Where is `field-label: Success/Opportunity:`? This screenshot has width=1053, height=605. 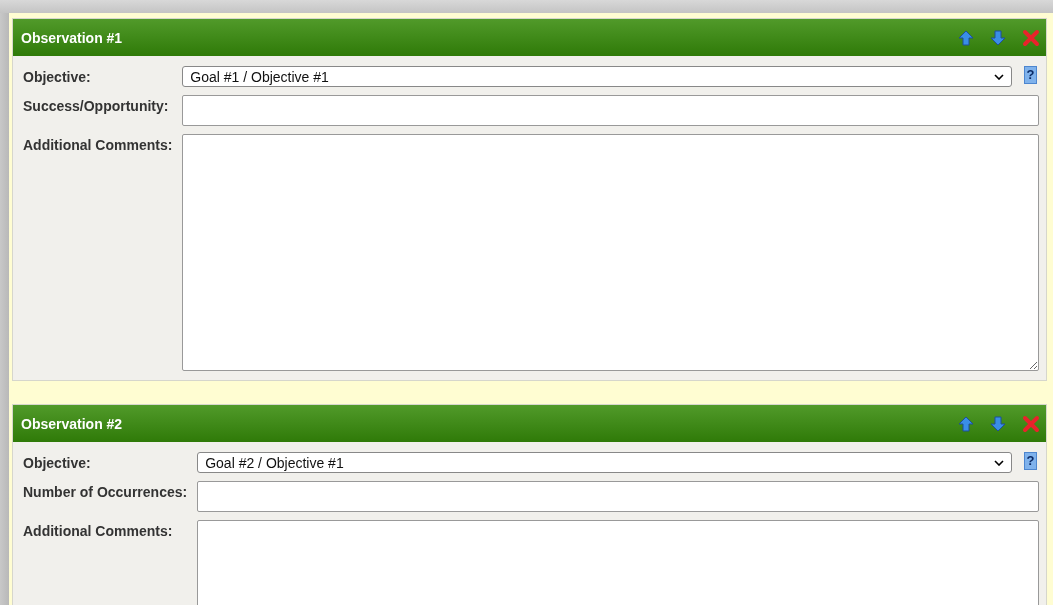
field-label: Success/Opportunity: is located at coordinates (96, 106).